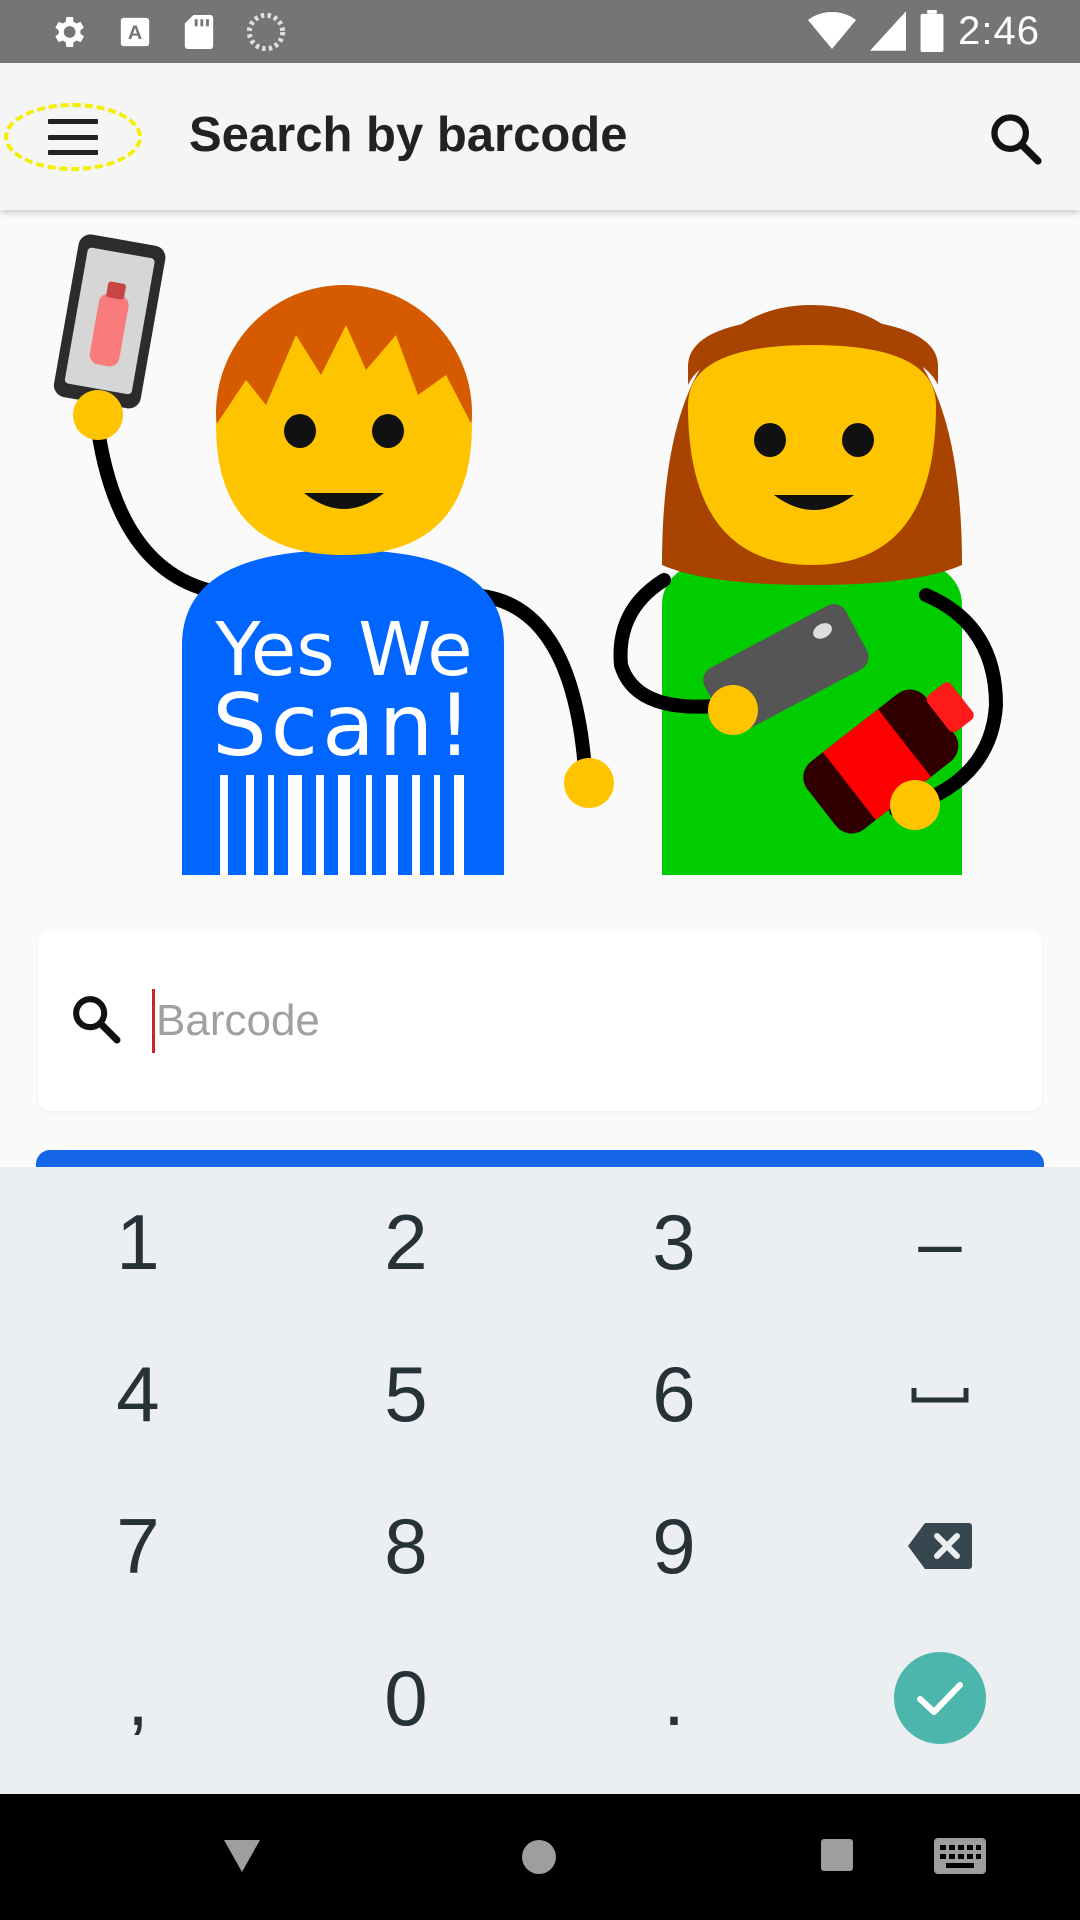 The image size is (1080, 1920). What do you see at coordinates (540, 31) in the screenshot?
I see `status-bar: A 2:46` at bounding box center [540, 31].